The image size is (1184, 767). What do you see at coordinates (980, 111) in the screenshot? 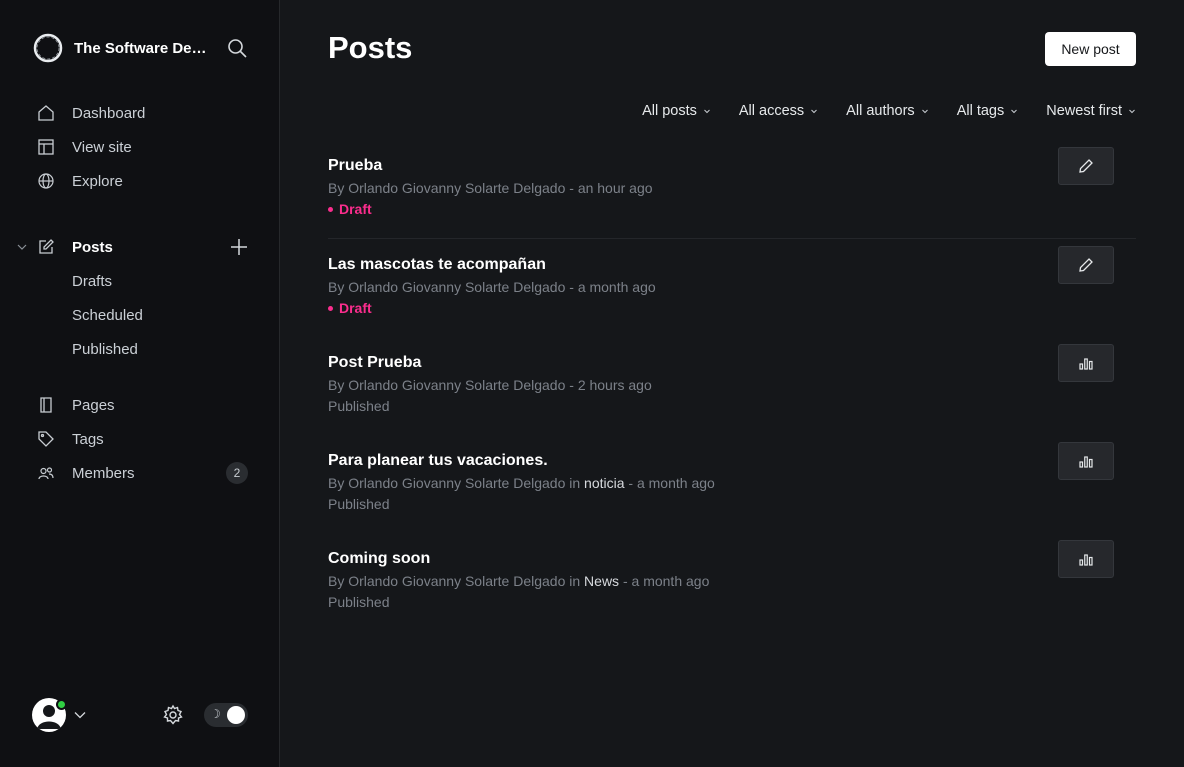
I see `filter-label: All tags` at bounding box center [980, 111].